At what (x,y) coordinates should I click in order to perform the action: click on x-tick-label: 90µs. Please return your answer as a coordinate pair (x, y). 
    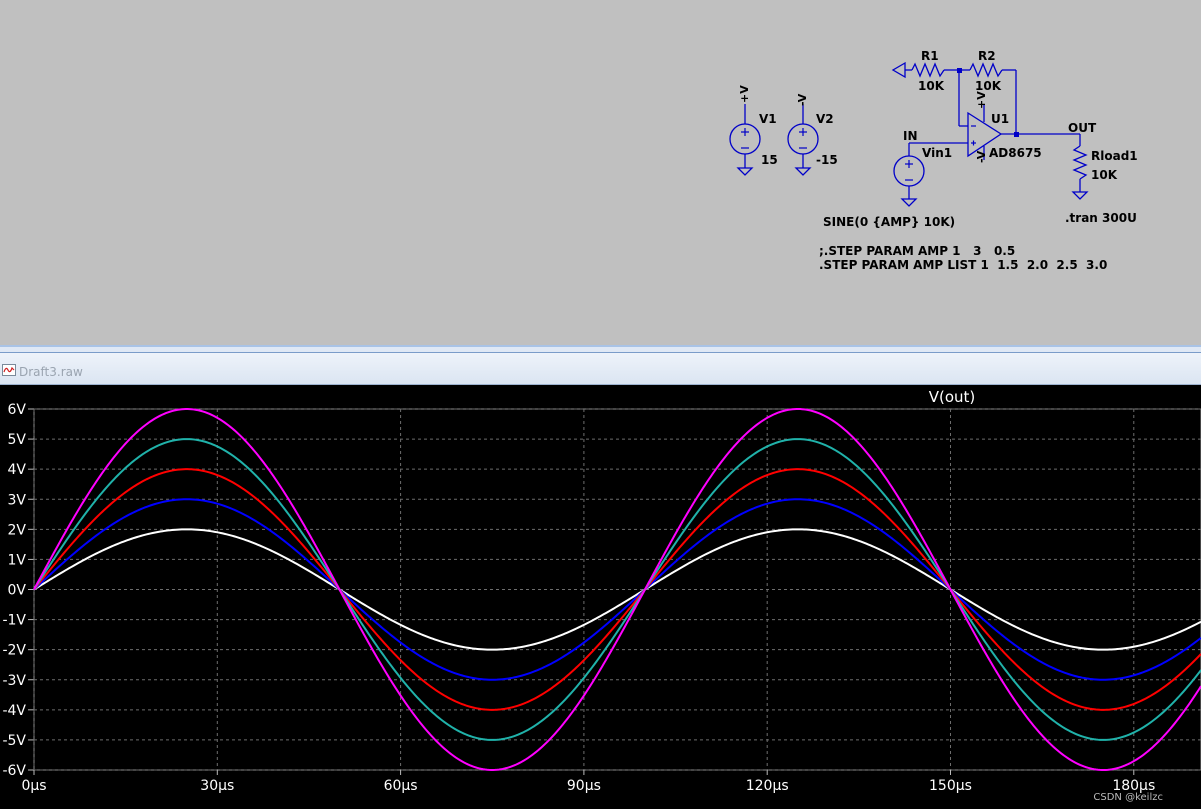
    Looking at the image, I should click on (584, 786).